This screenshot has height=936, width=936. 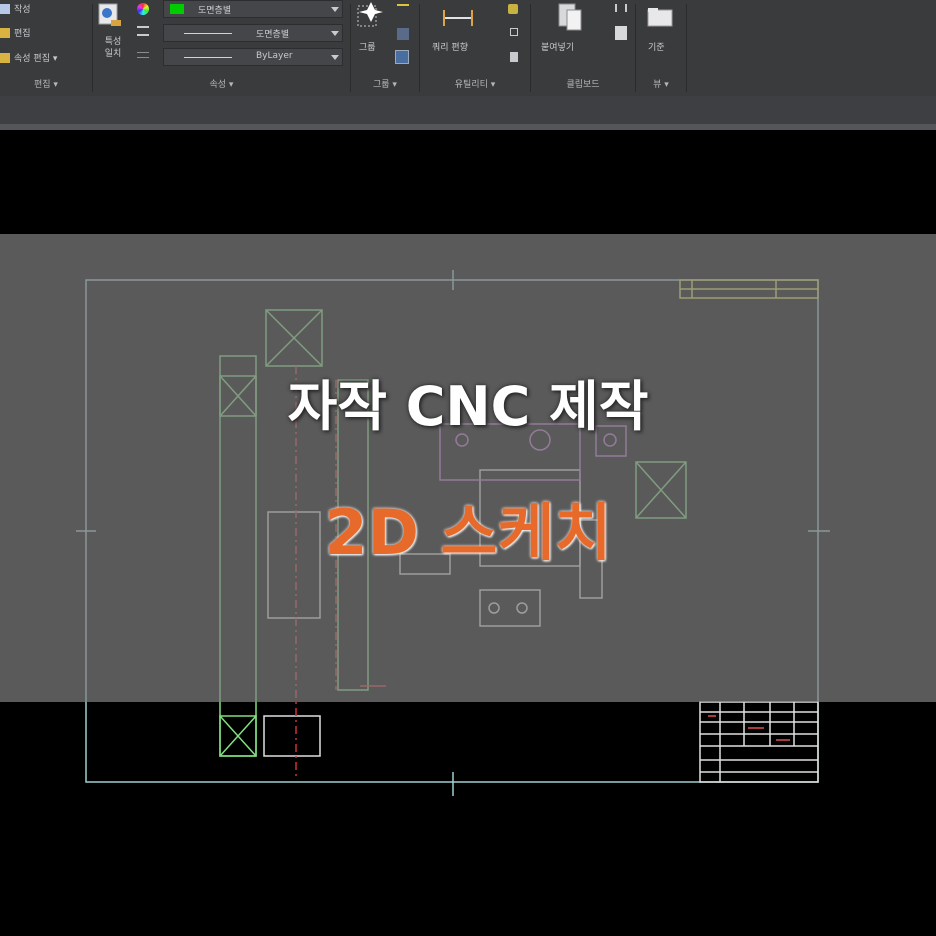 What do you see at coordinates (22, 32) in the screenshot?
I see `edit-button: 편집` at bounding box center [22, 32].